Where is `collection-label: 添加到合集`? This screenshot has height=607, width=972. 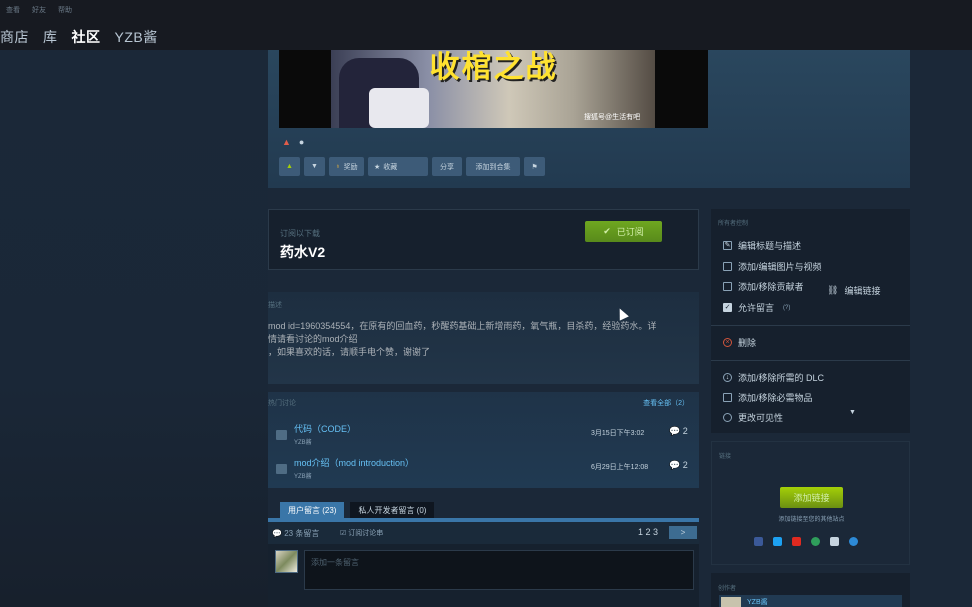
collection-label: 添加到合集 is located at coordinates (493, 167).